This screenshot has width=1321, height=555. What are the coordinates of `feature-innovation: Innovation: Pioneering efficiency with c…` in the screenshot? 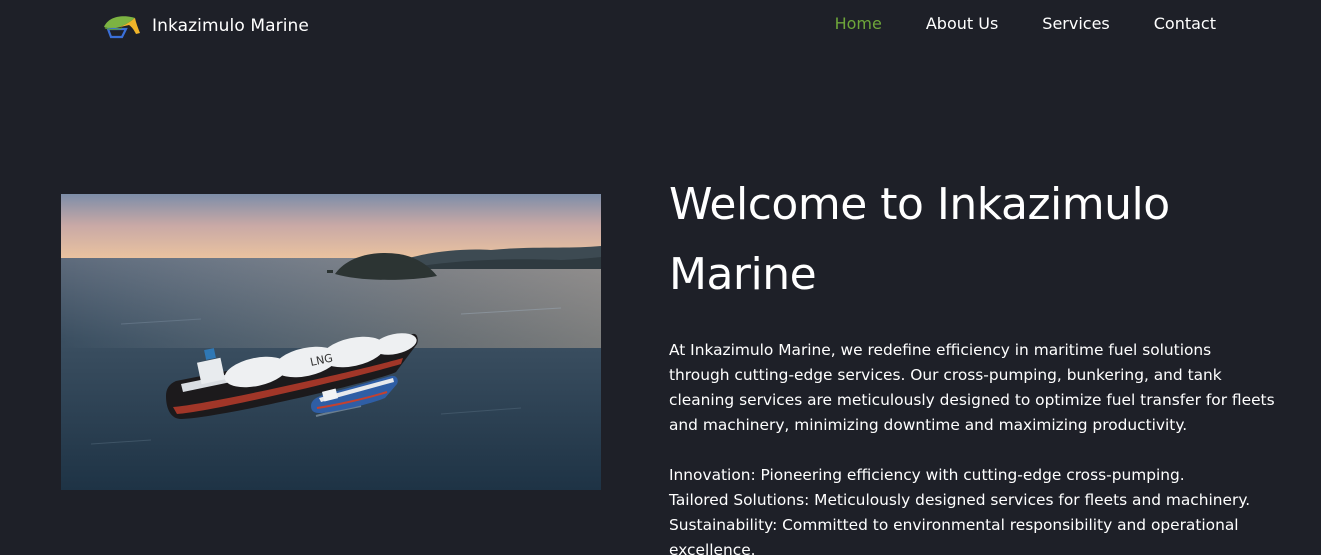 It's located at (927, 475).